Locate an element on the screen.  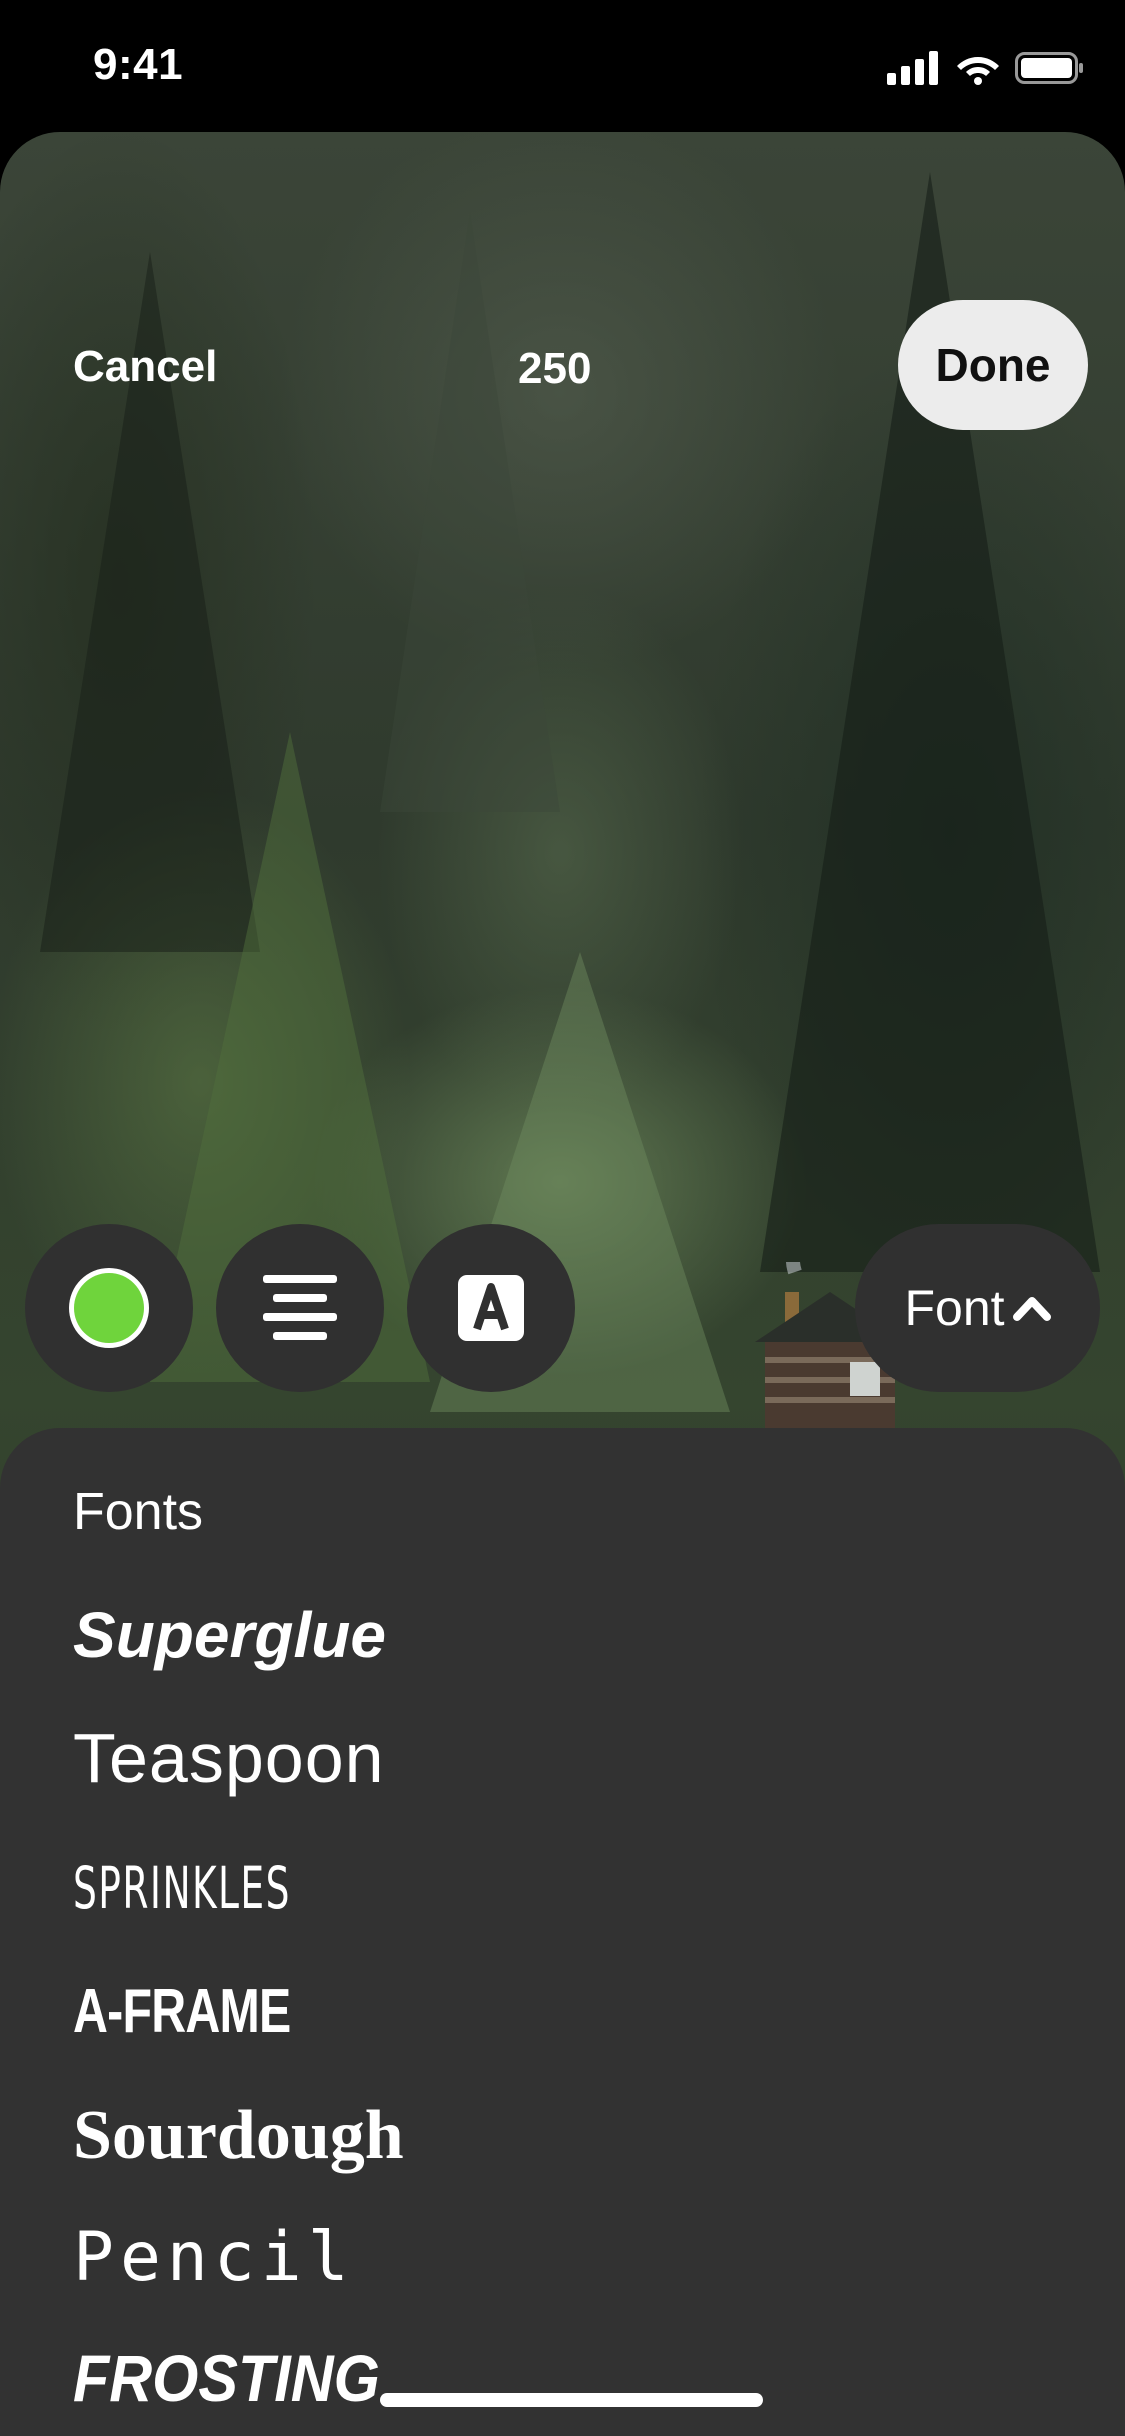
tree-silhouette is located at coordinates (470, 512).